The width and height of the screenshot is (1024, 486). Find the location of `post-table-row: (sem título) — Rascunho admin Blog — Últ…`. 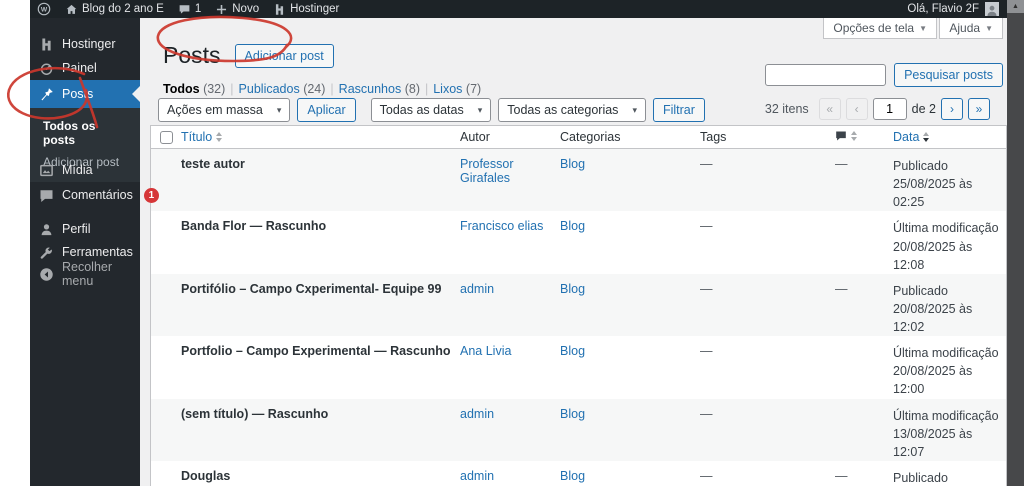

post-table-row: (sem título) — Rascunho admin Blog — Últ… is located at coordinates (578, 429).